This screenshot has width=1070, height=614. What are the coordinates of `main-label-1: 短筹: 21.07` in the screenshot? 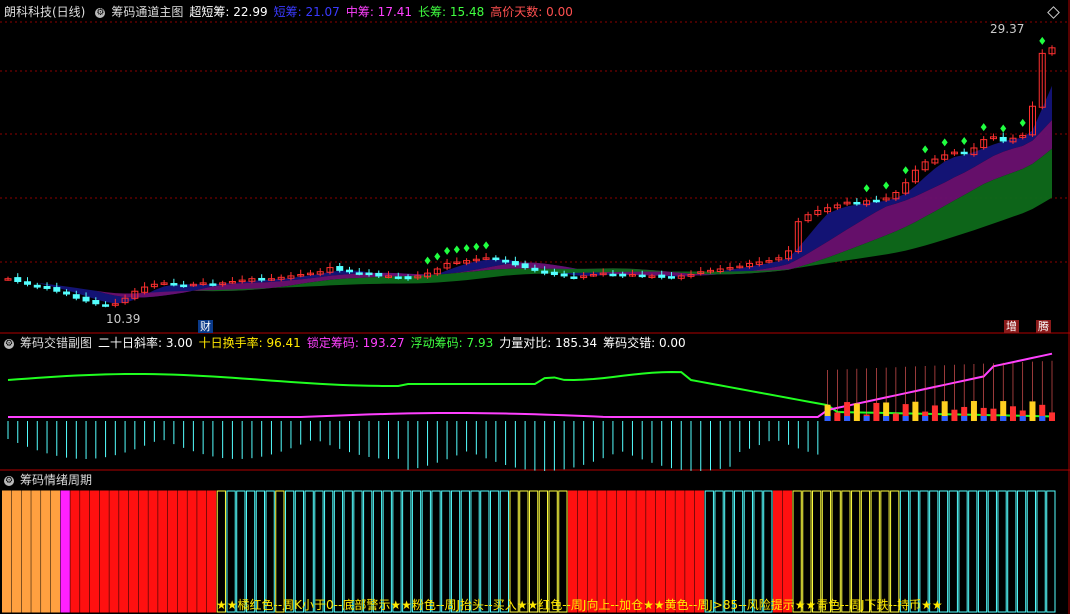 It's located at (306, 12).